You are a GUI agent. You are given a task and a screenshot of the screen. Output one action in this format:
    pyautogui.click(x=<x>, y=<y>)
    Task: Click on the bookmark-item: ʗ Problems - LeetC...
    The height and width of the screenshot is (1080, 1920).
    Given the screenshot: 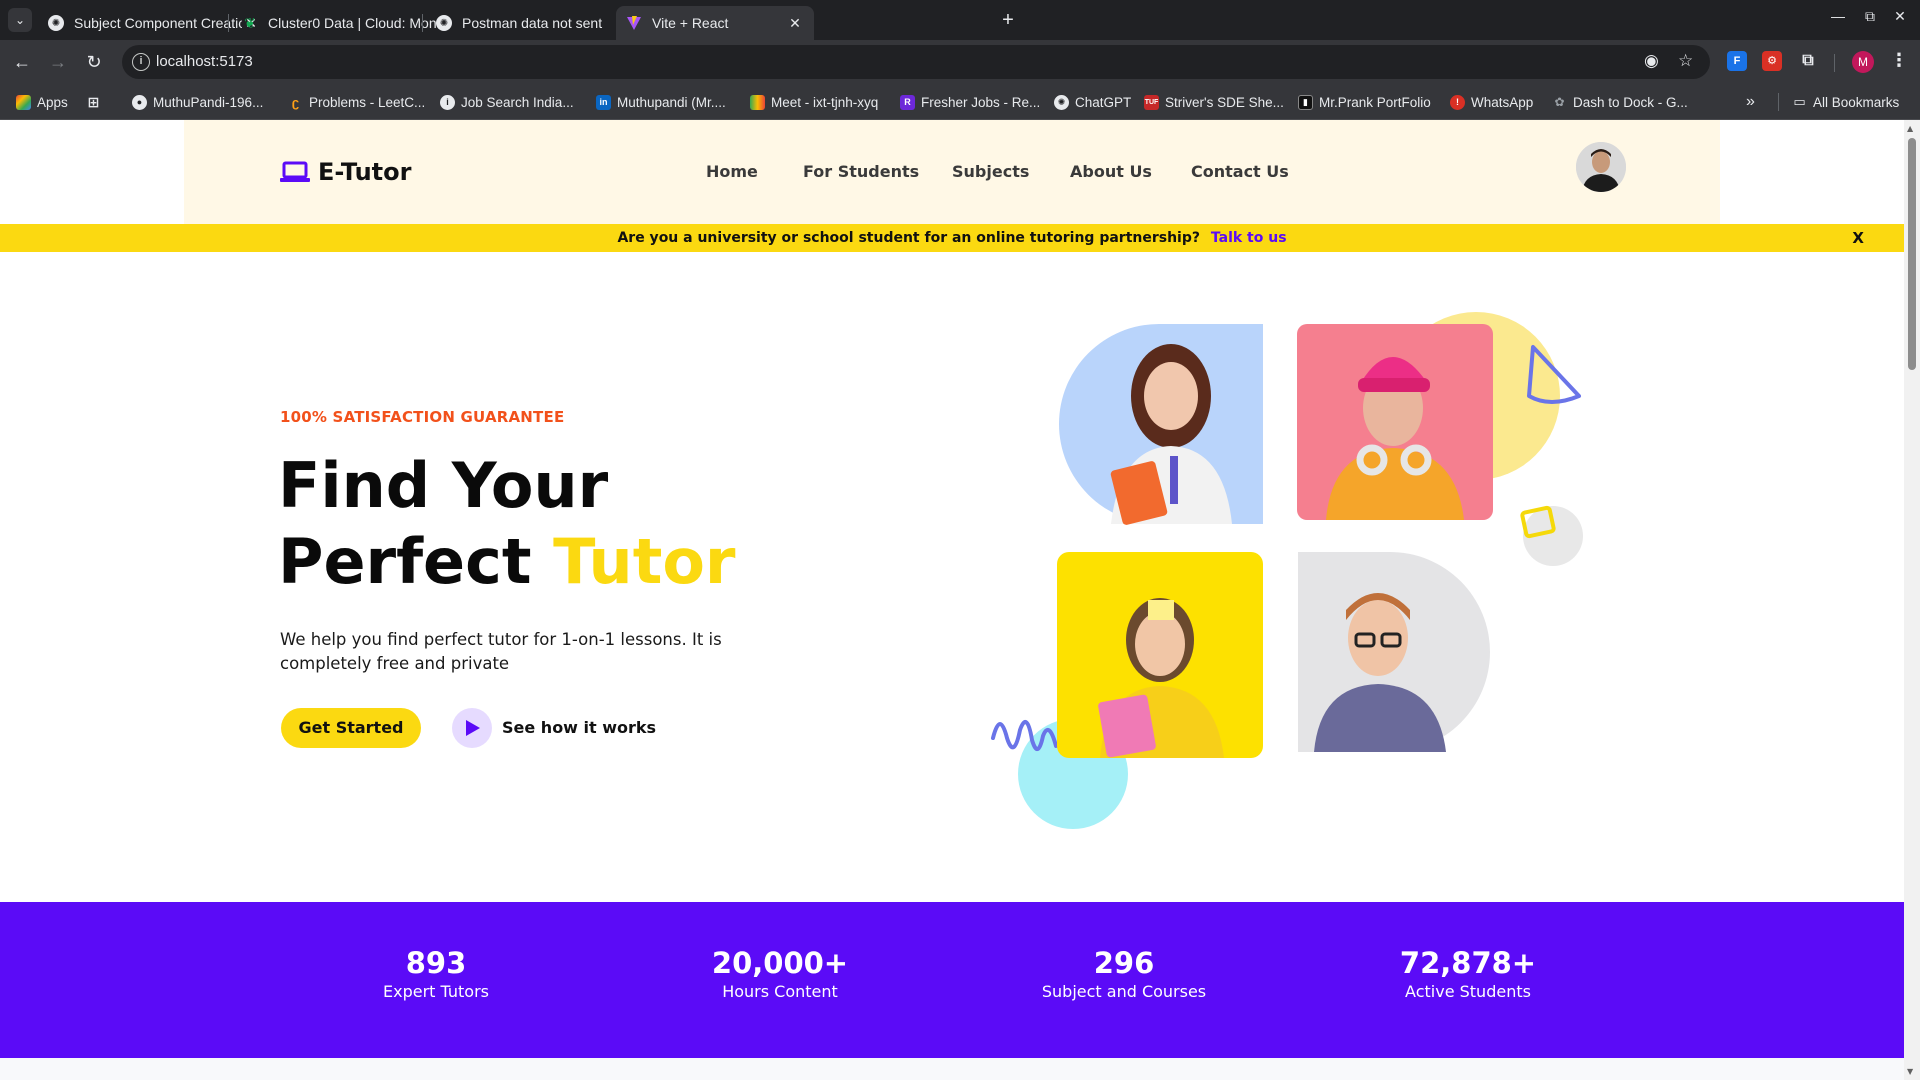 What is the action you would take?
    pyautogui.click(x=356, y=102)
    